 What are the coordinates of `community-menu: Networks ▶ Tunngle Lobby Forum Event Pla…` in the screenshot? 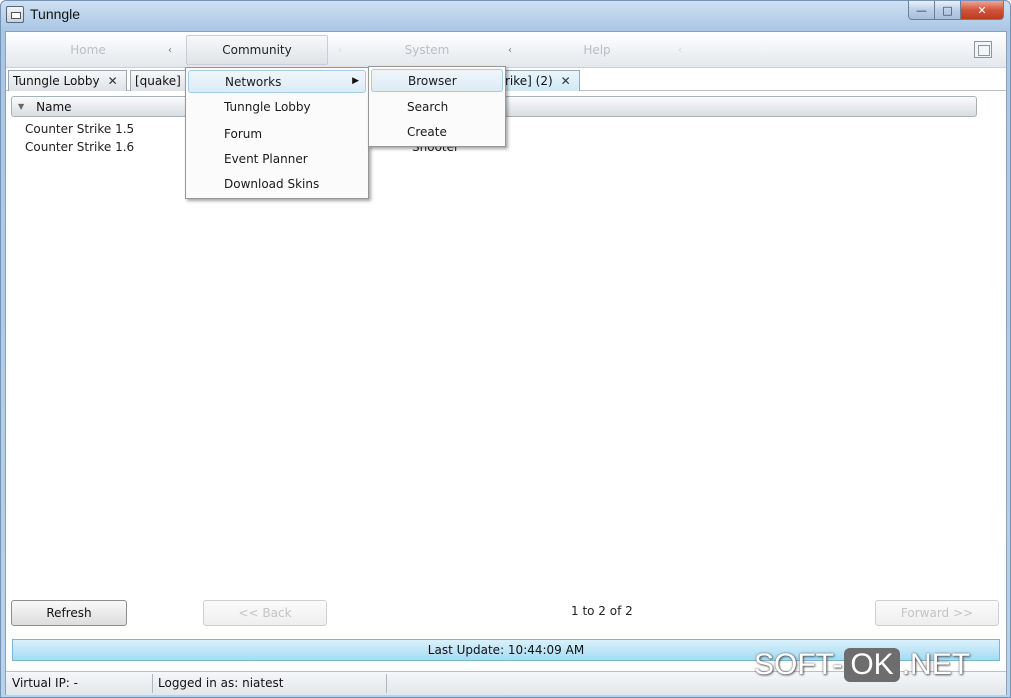 It's located at (277, 133).